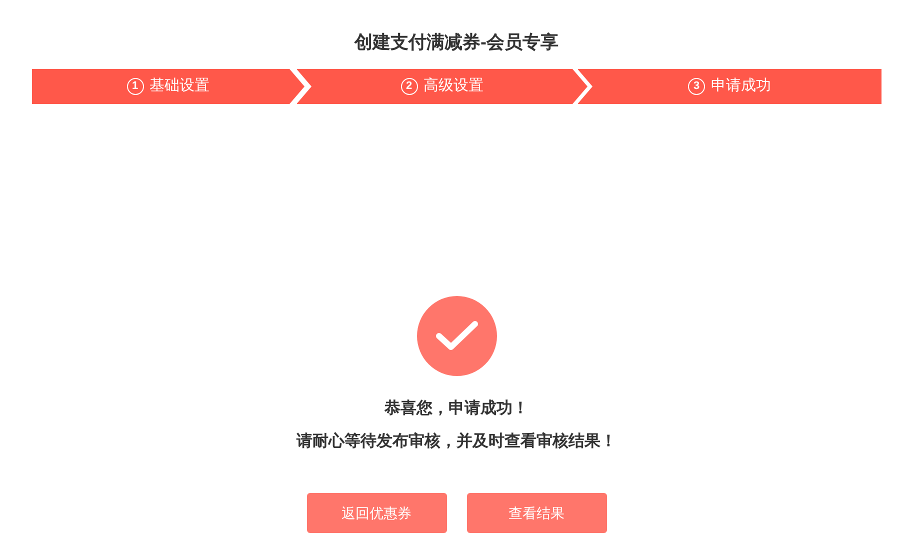 The image size is (913, 552). Describe the element at coordinates (454, 86) in the screenshot. I see `step-label: 高级设置` at that location.